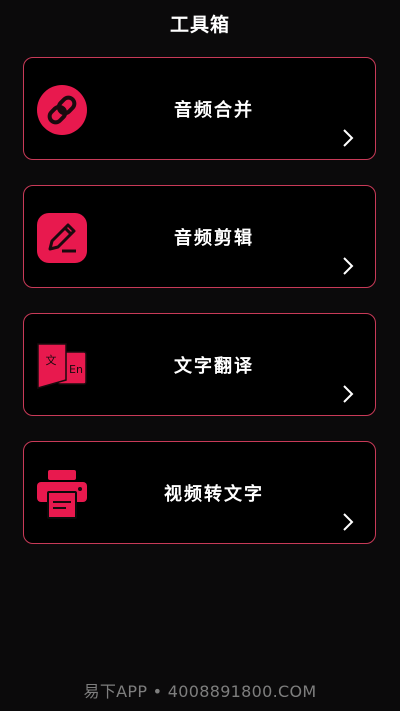  I want to click on translate-icon-text-a: 文, so click(51, 360).